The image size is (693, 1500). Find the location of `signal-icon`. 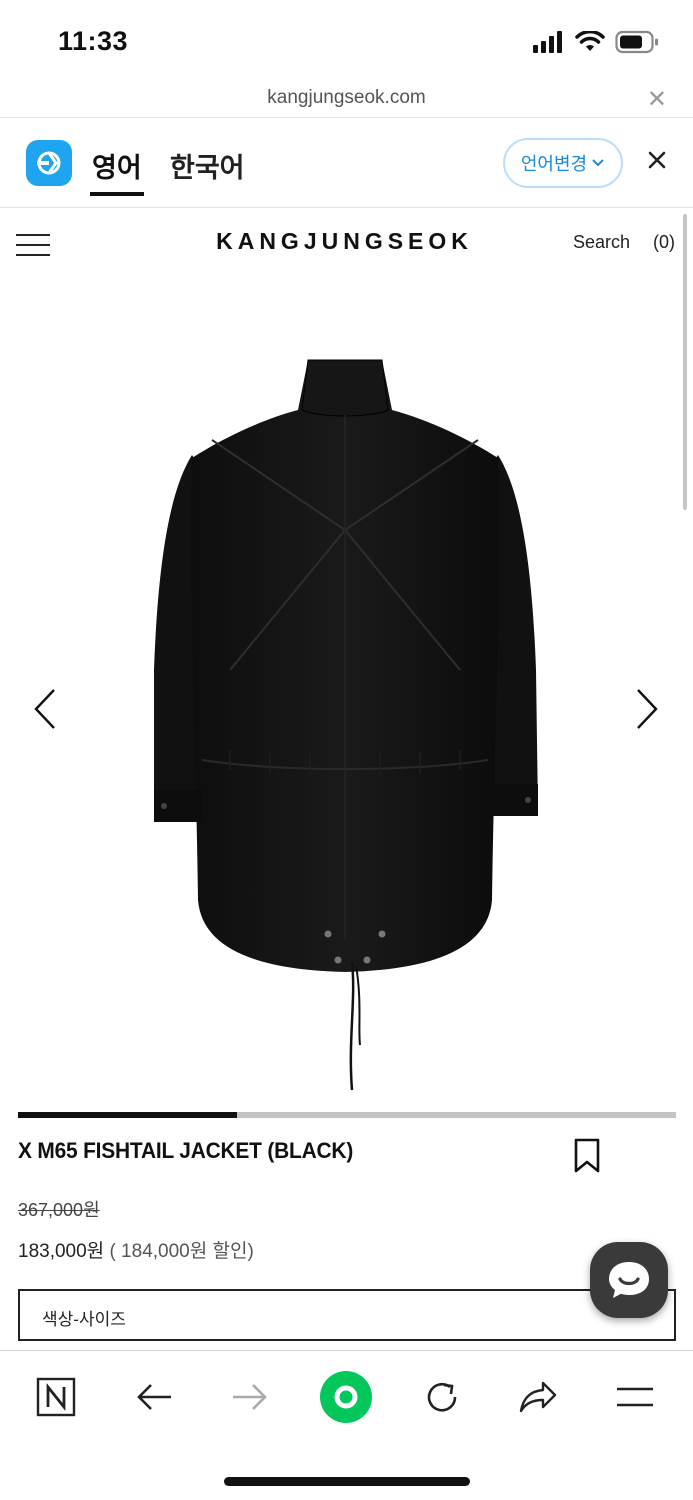

signal-icon is located at coordinates (547, 42).